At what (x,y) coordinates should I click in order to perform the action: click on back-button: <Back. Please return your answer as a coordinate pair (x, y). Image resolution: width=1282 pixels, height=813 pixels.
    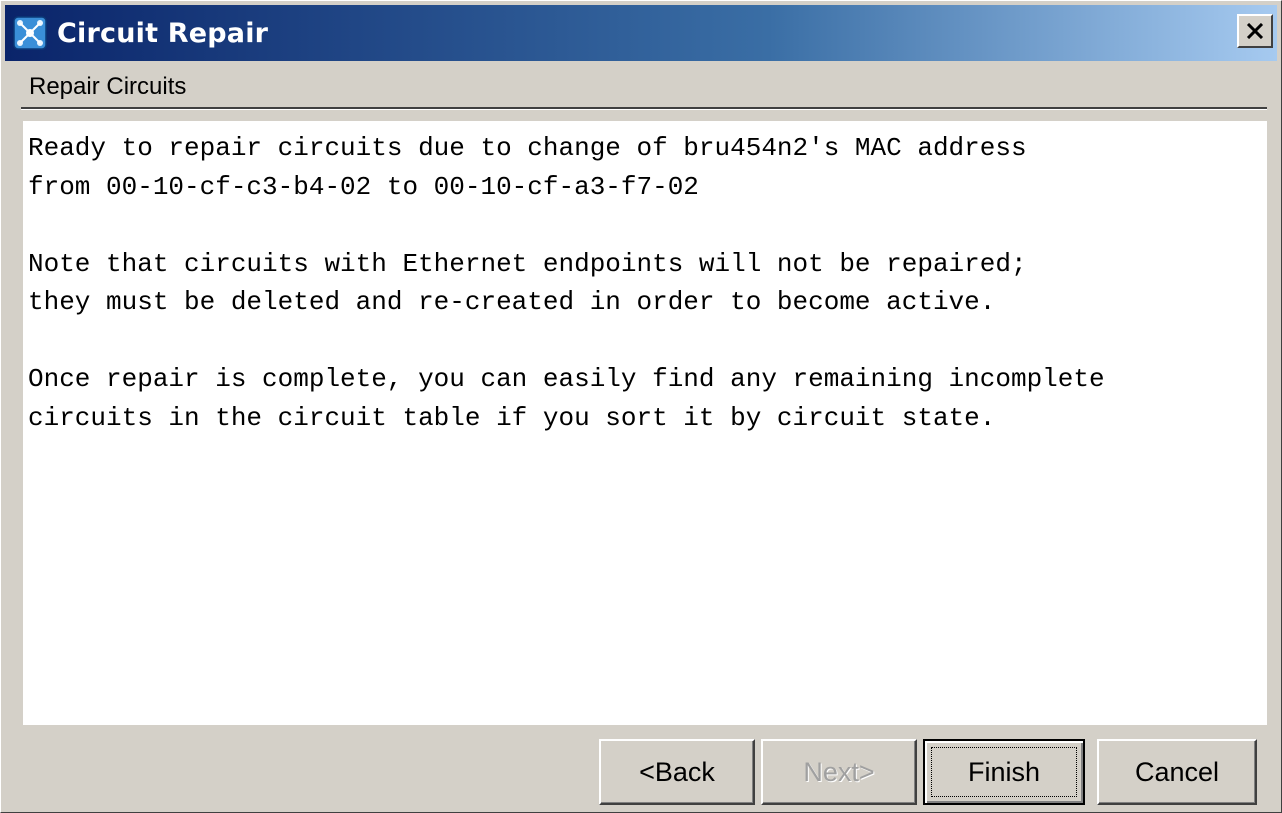
    Looking at the image, I should click on (677, 772).